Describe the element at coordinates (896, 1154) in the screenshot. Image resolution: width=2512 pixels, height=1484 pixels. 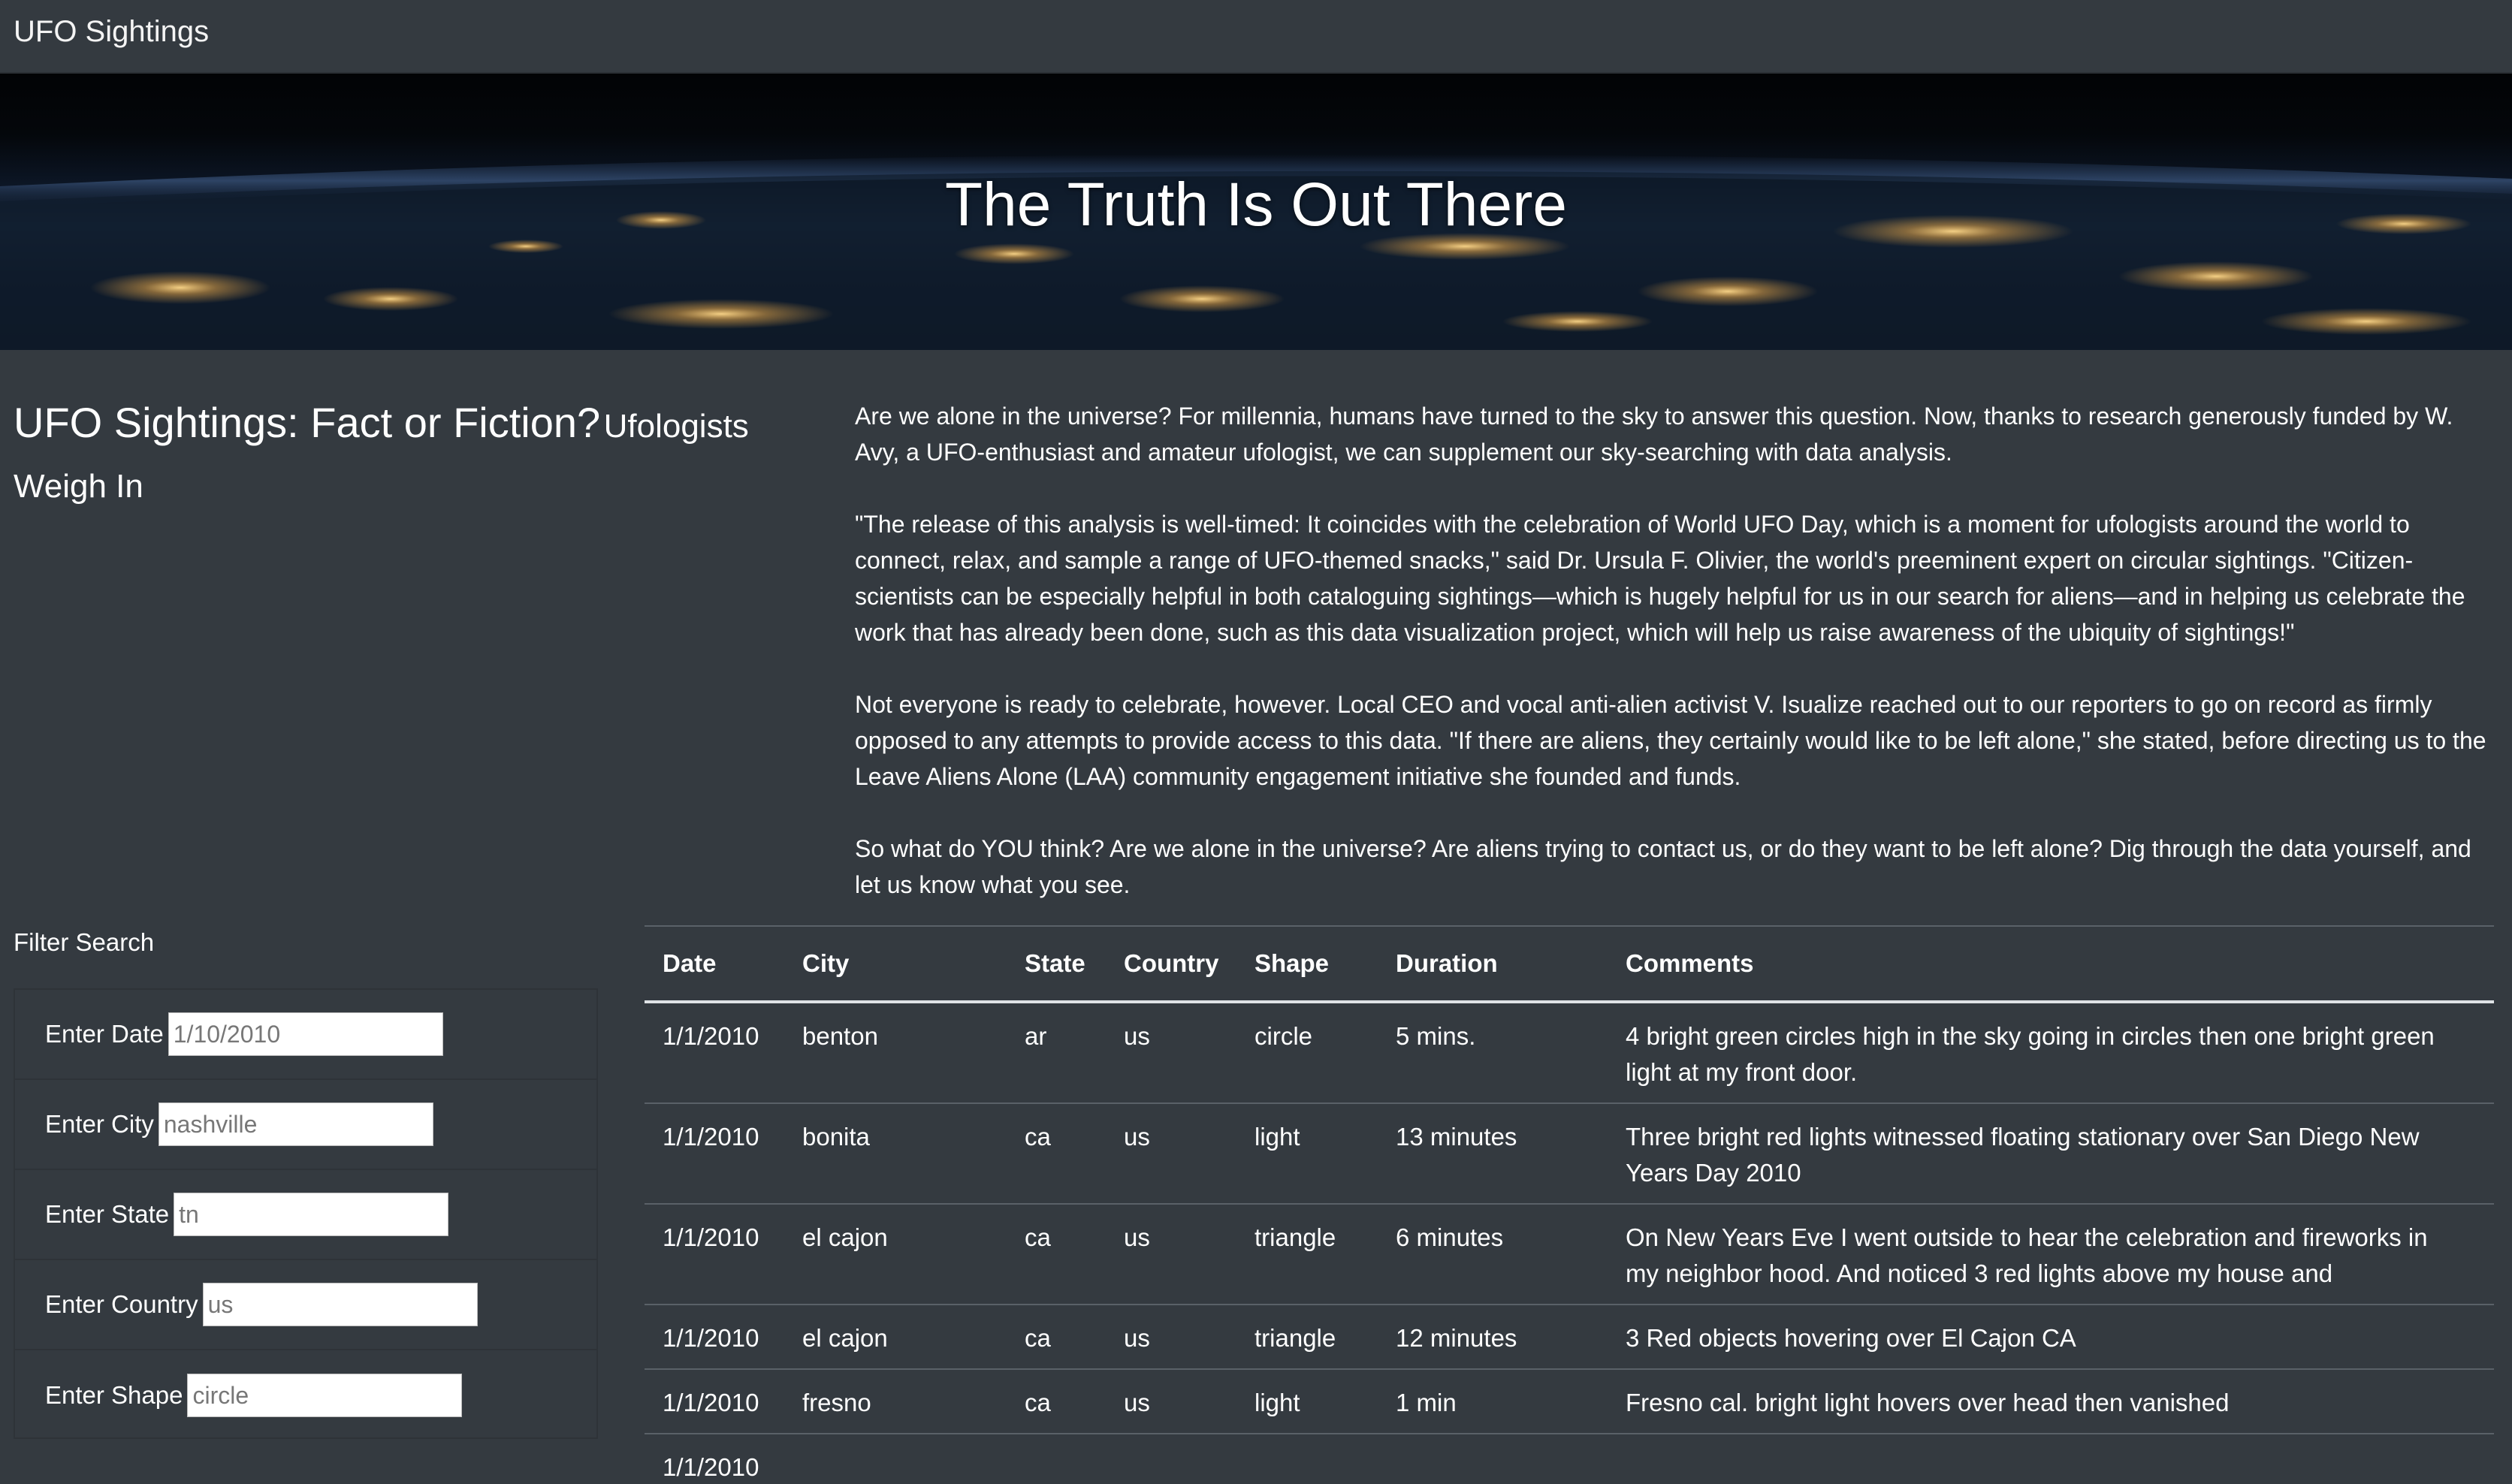
I see `table-cell: bonita` at that location.